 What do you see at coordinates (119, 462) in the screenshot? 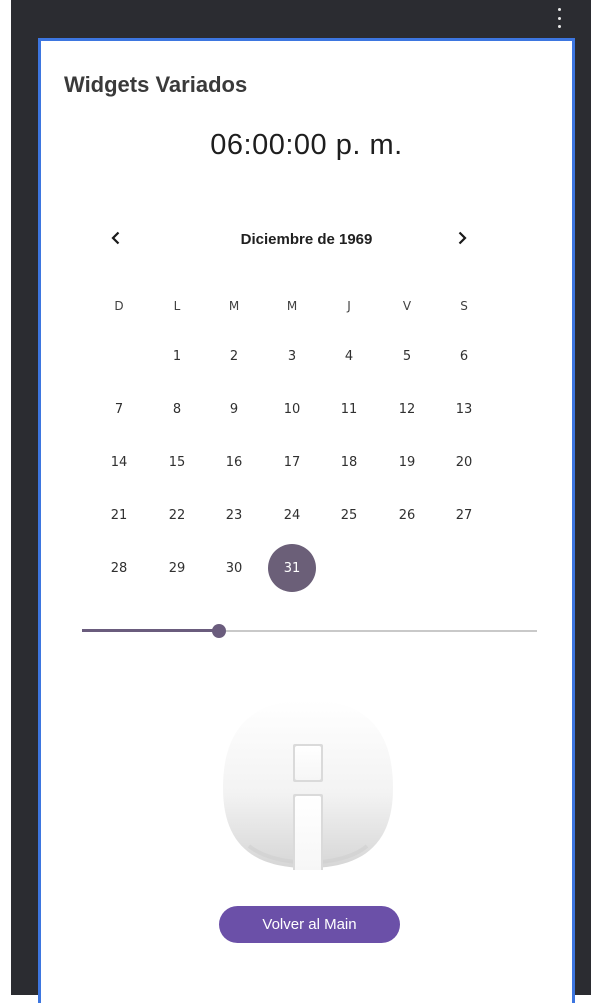
I see `calendar-day: 14` at bounding box center [119, 462].